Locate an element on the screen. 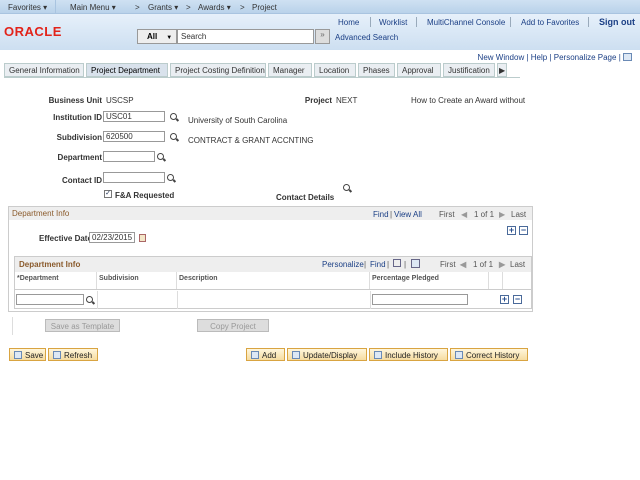  save-as-template-button: Save as Template is located at coordinates (82, 325).